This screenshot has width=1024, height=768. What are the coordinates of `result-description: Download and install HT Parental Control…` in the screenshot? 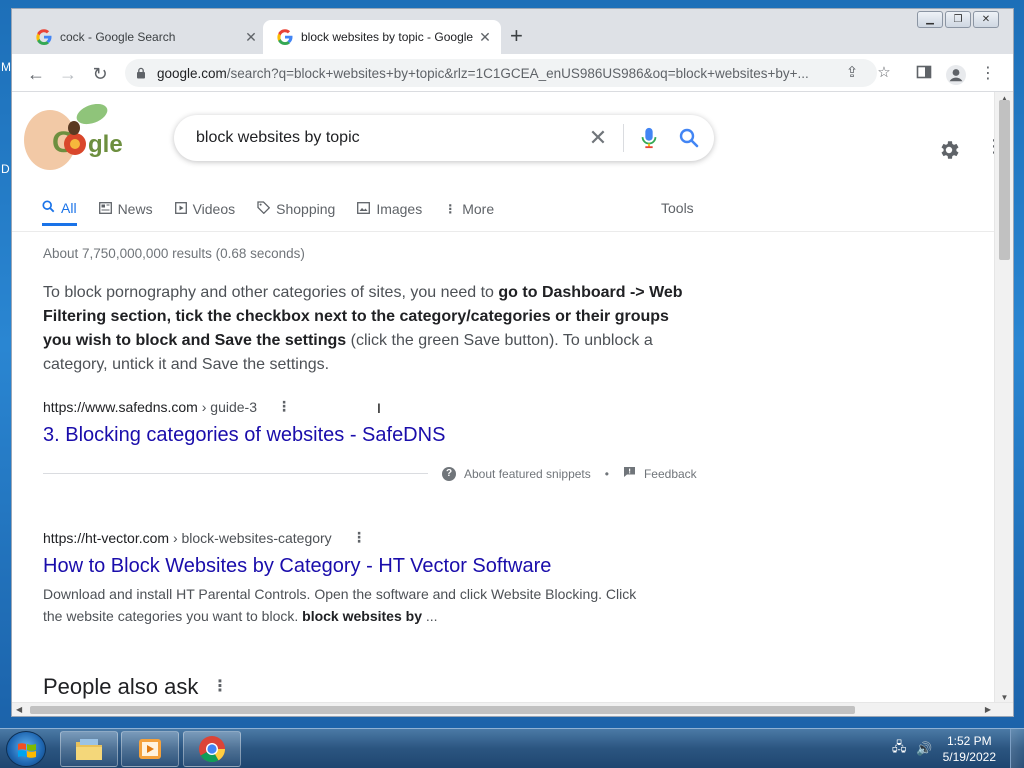 It's located at (348, 605).